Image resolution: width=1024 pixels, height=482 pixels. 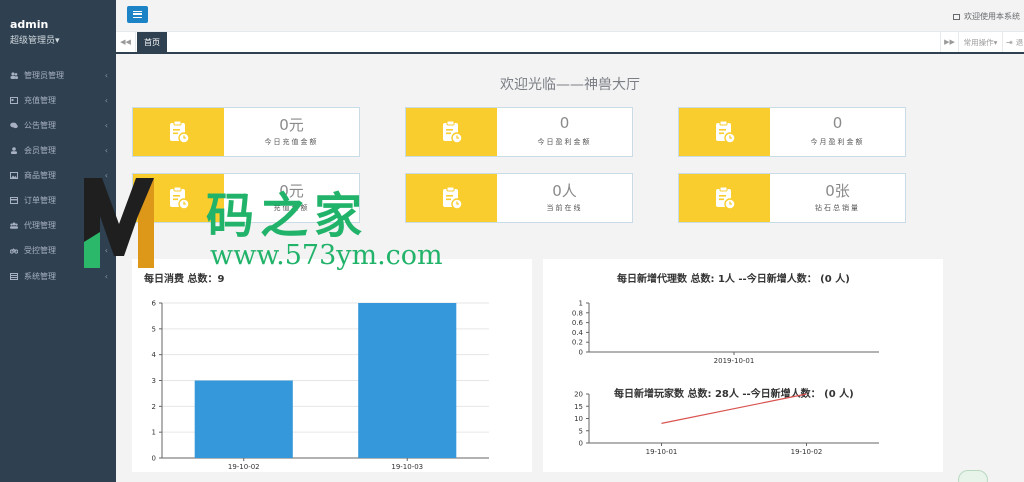 What do you see at coordinates (154, 407) in the screenshot?
I see `y-tick-label: 2` at bounding box center [154, 407].